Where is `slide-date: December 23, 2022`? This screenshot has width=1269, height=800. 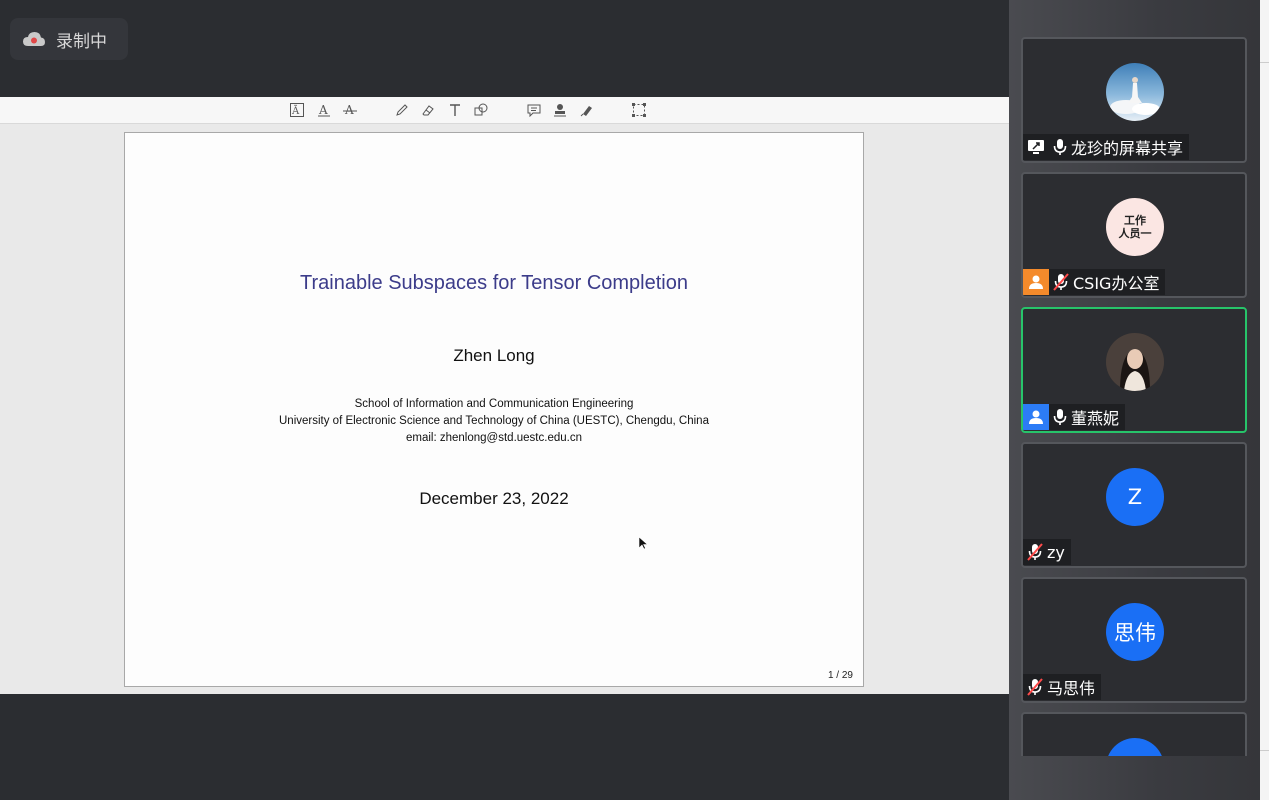
slide-date: December 23, 2022 is located at coordinates (494, 498).